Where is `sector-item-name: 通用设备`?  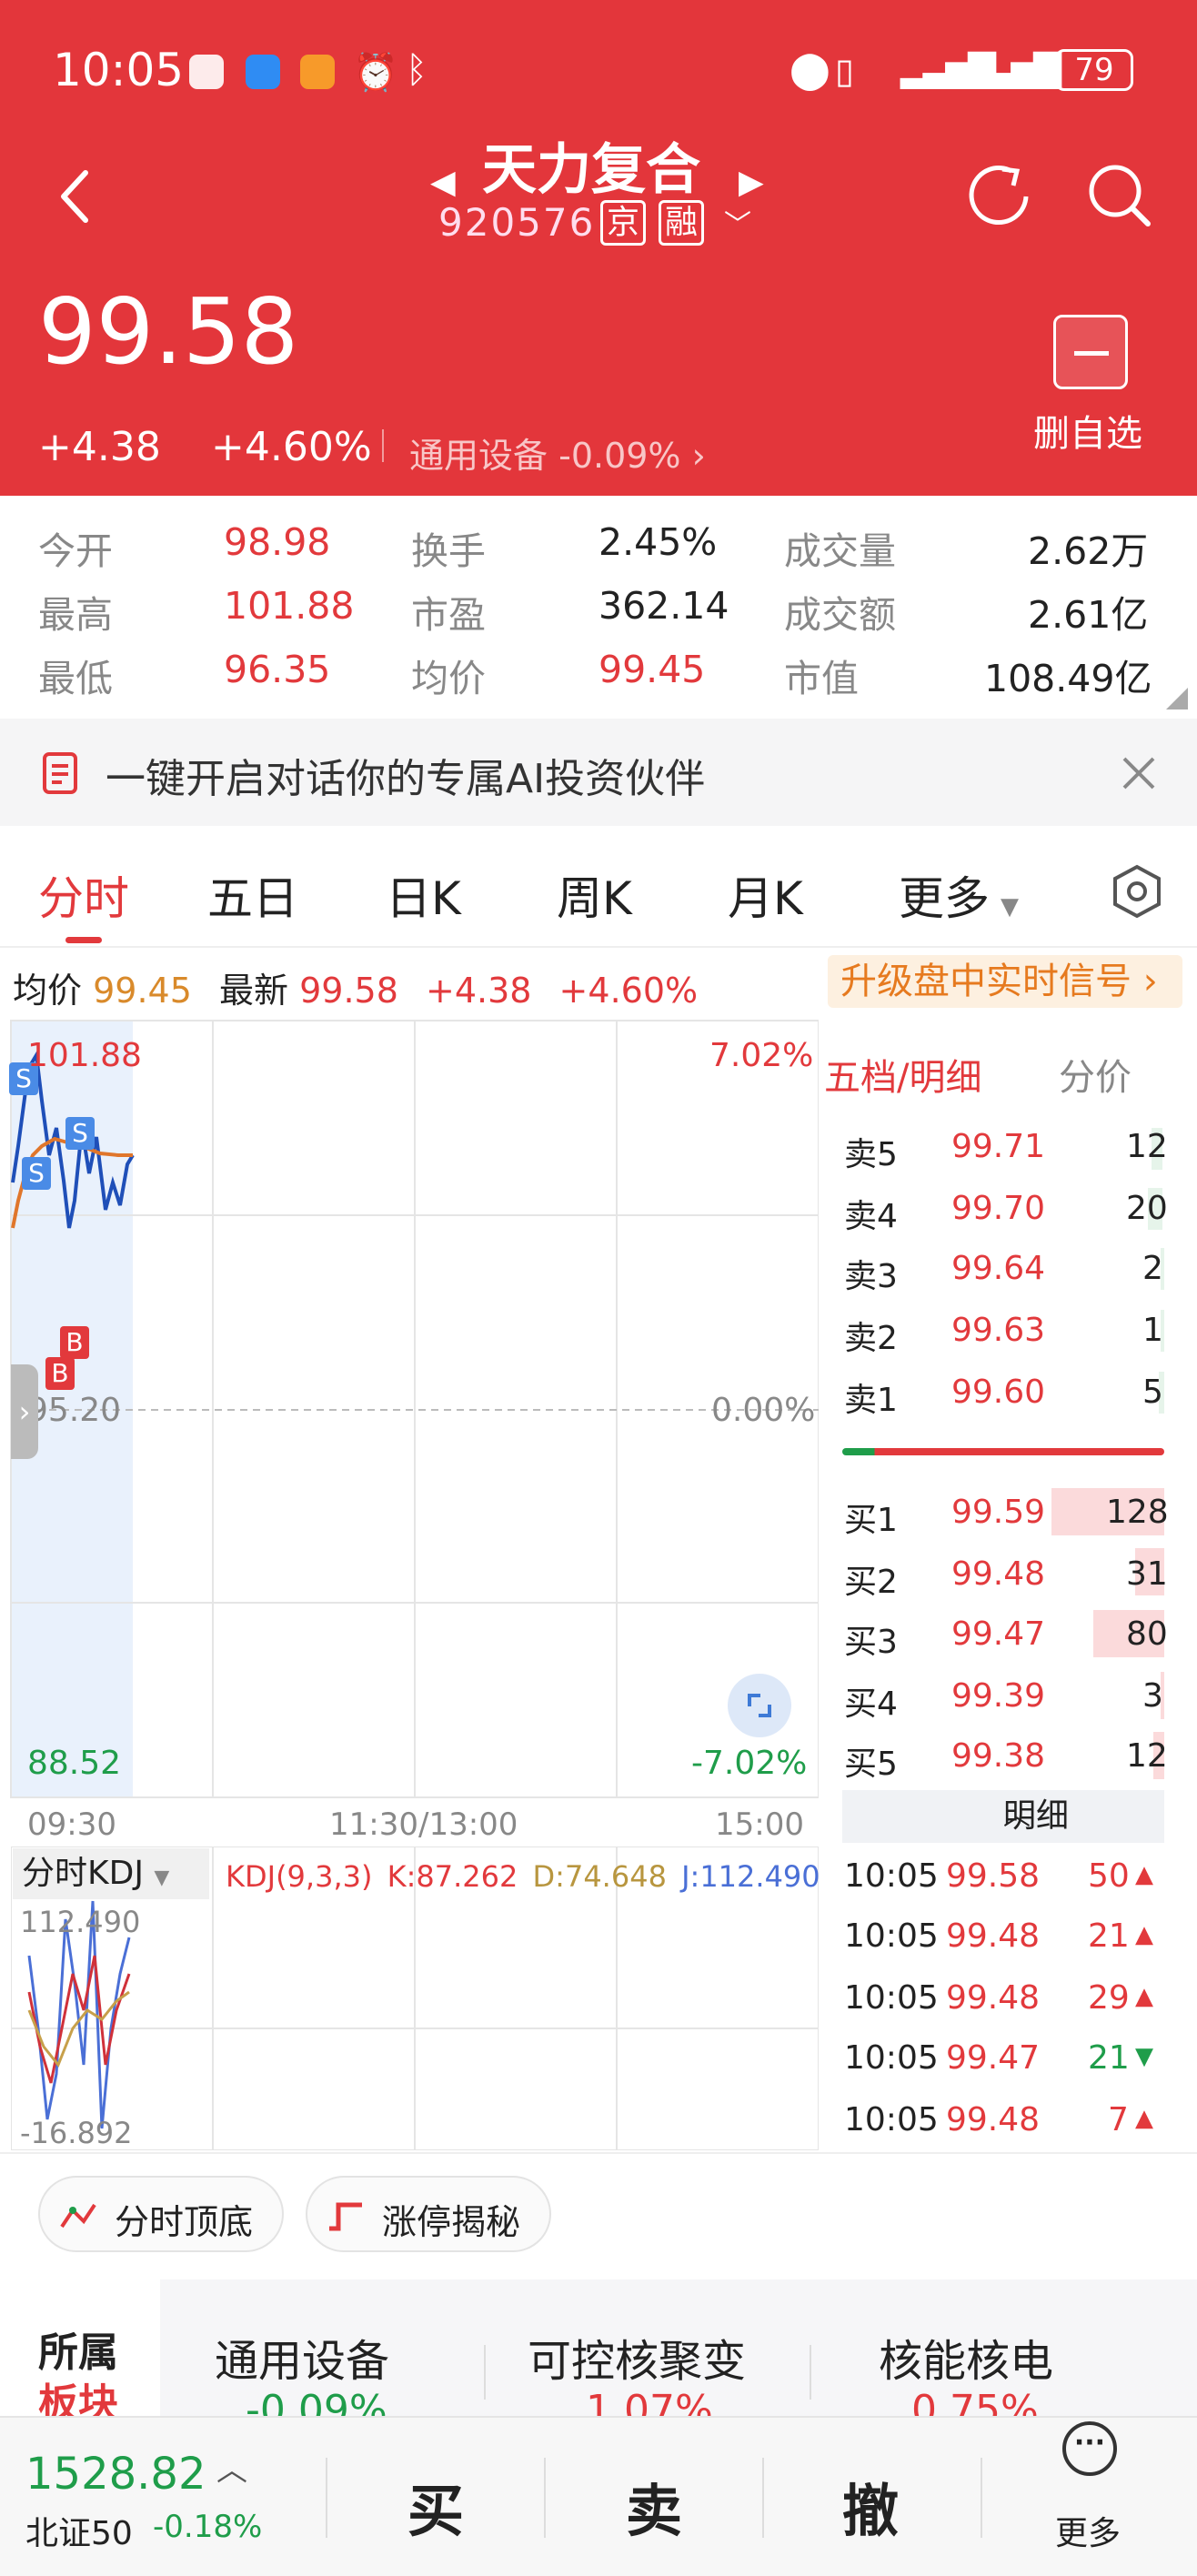 sector-item-name: 通用设备 is located at coordinates (302, 2357).